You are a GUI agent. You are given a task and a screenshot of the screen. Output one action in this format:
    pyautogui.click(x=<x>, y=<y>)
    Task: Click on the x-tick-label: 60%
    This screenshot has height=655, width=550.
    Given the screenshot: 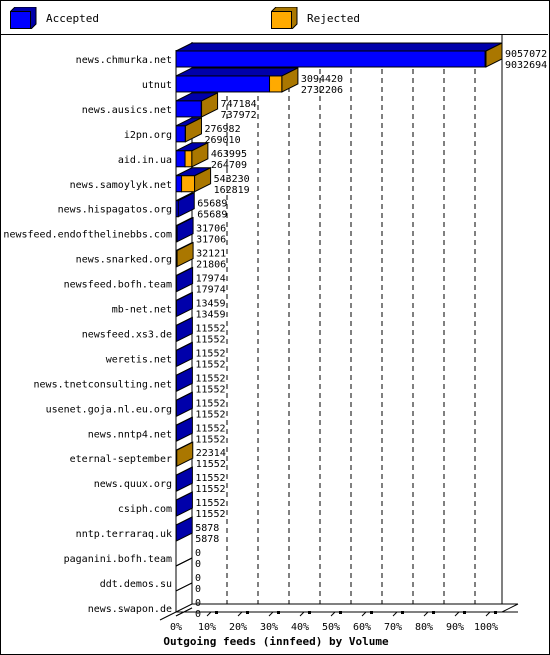 What is the action you would take?
    pyautogui.click(x=362, y=627)
    